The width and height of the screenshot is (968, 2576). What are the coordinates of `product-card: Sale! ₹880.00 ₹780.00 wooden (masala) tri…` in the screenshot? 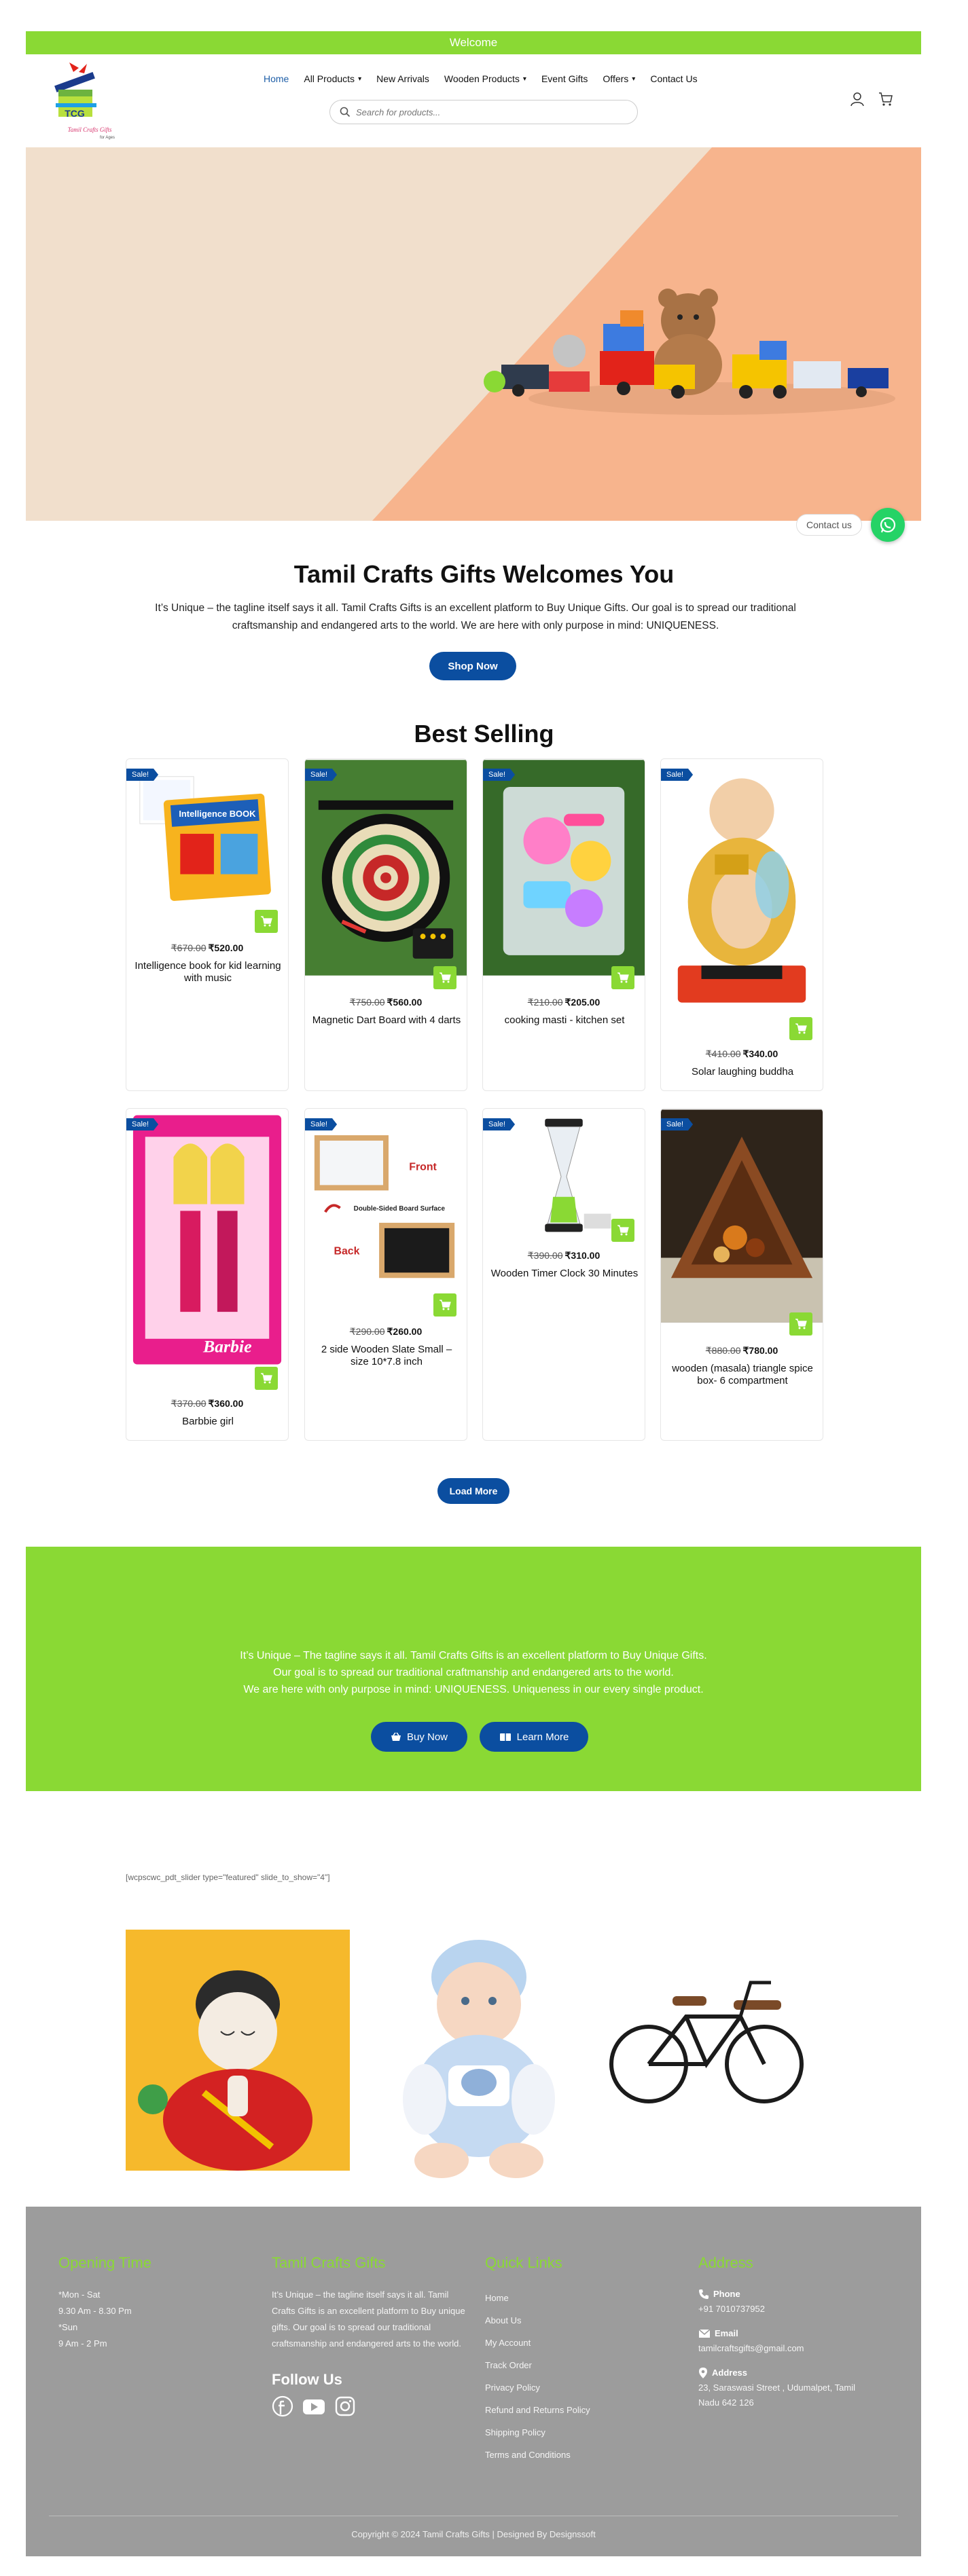 It's located at (741, 1274).